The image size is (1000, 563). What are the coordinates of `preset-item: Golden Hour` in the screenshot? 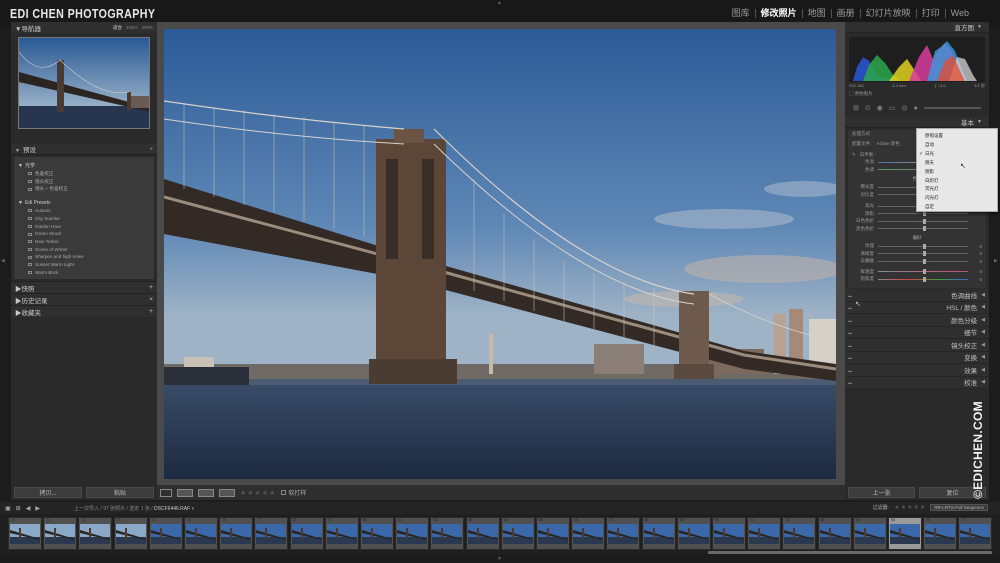 It's located at (84, 227).